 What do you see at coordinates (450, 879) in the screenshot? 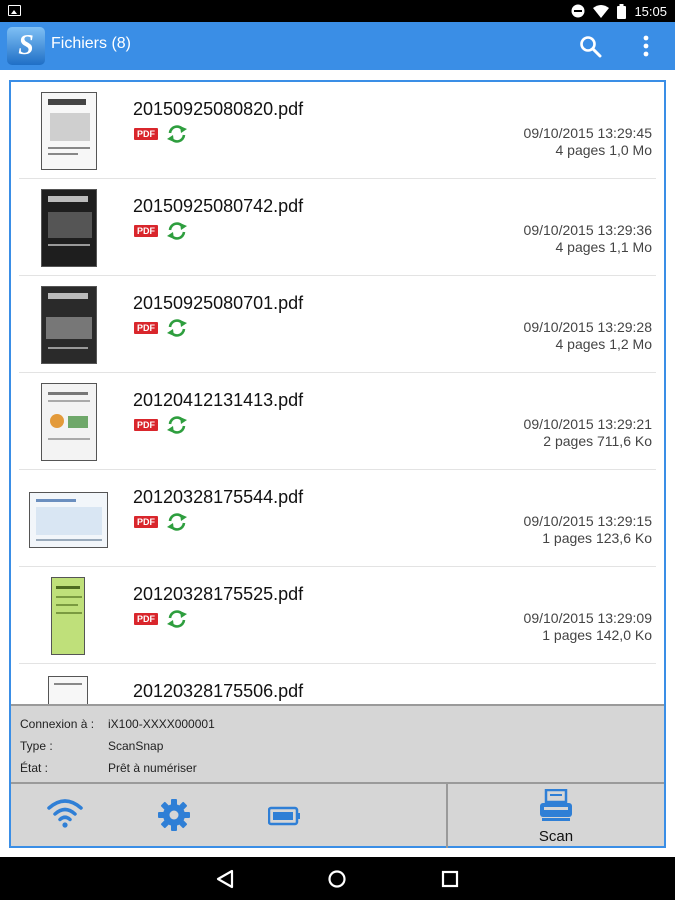
I see `recent-apps-icon` at bounding box center [450, 879].